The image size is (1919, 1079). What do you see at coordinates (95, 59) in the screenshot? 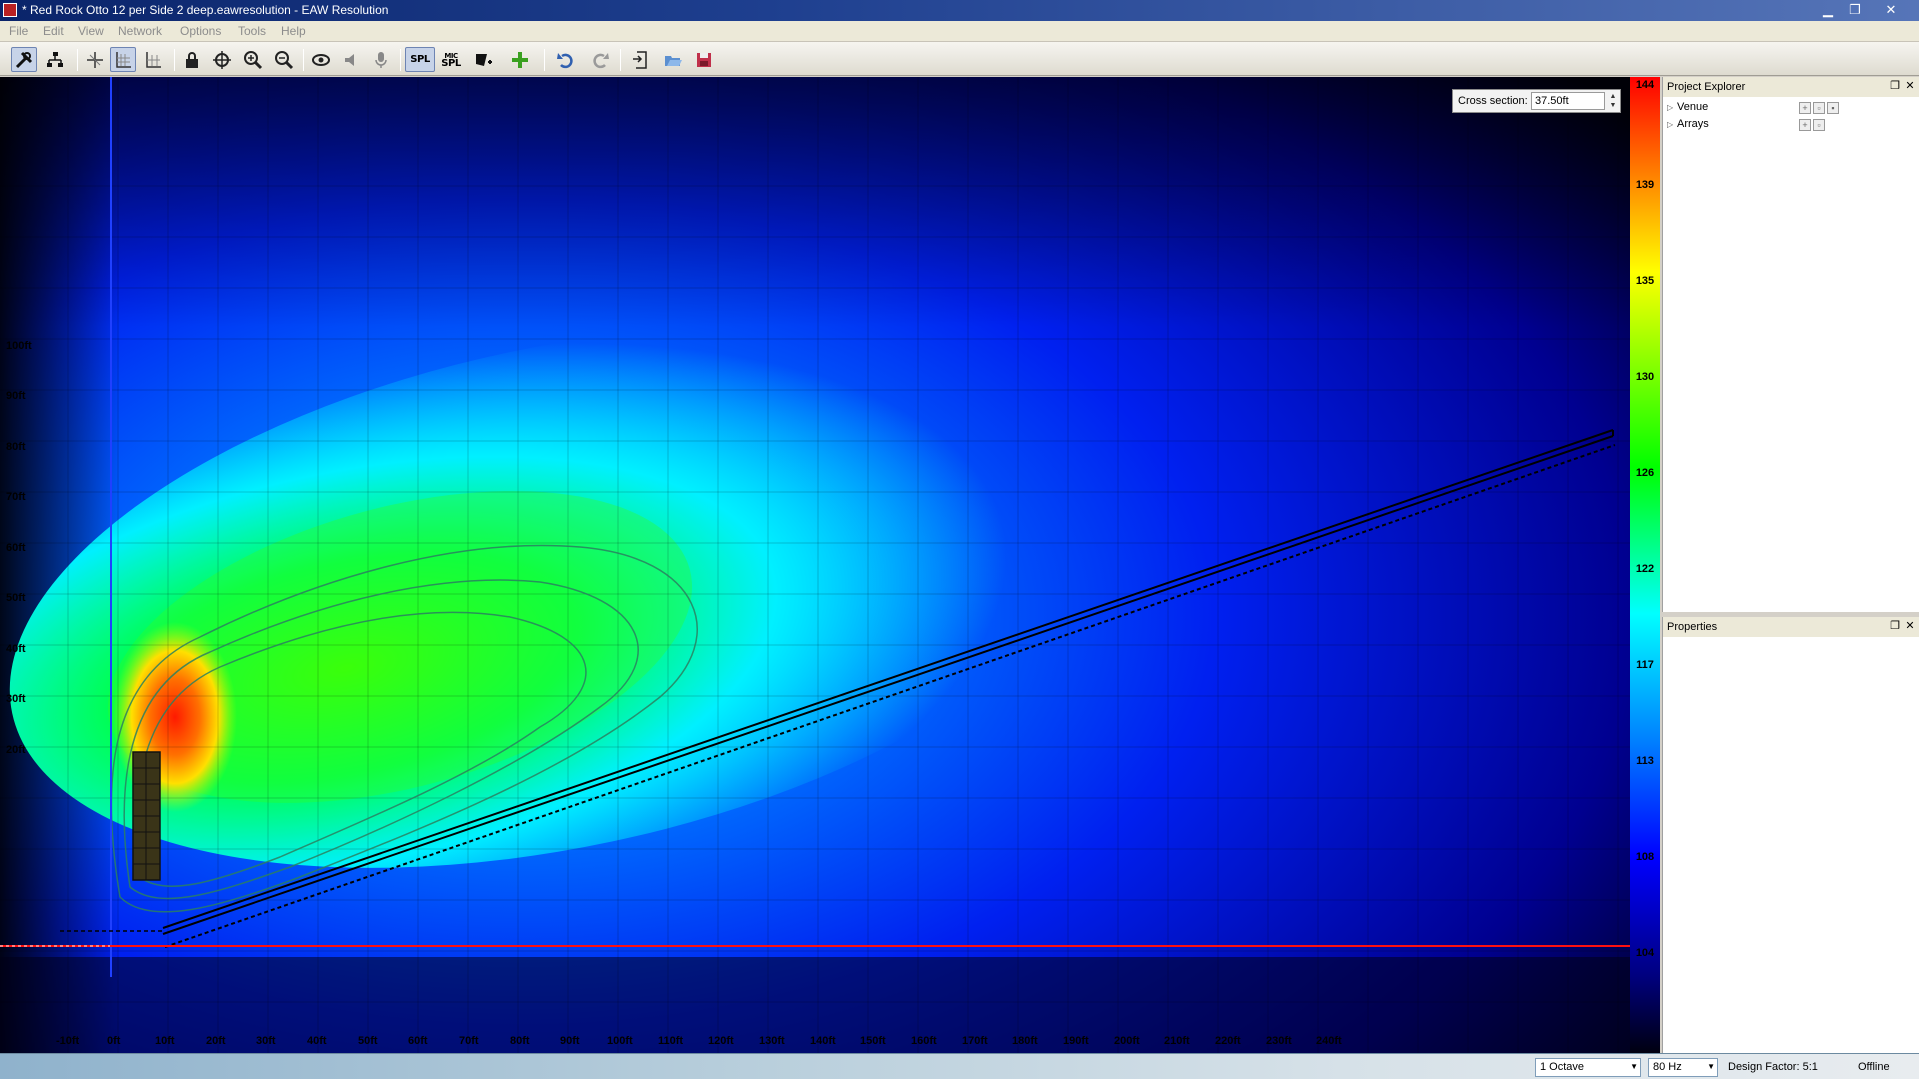
I see `crosshair-axes-icon` at bounding box center [95, 59].